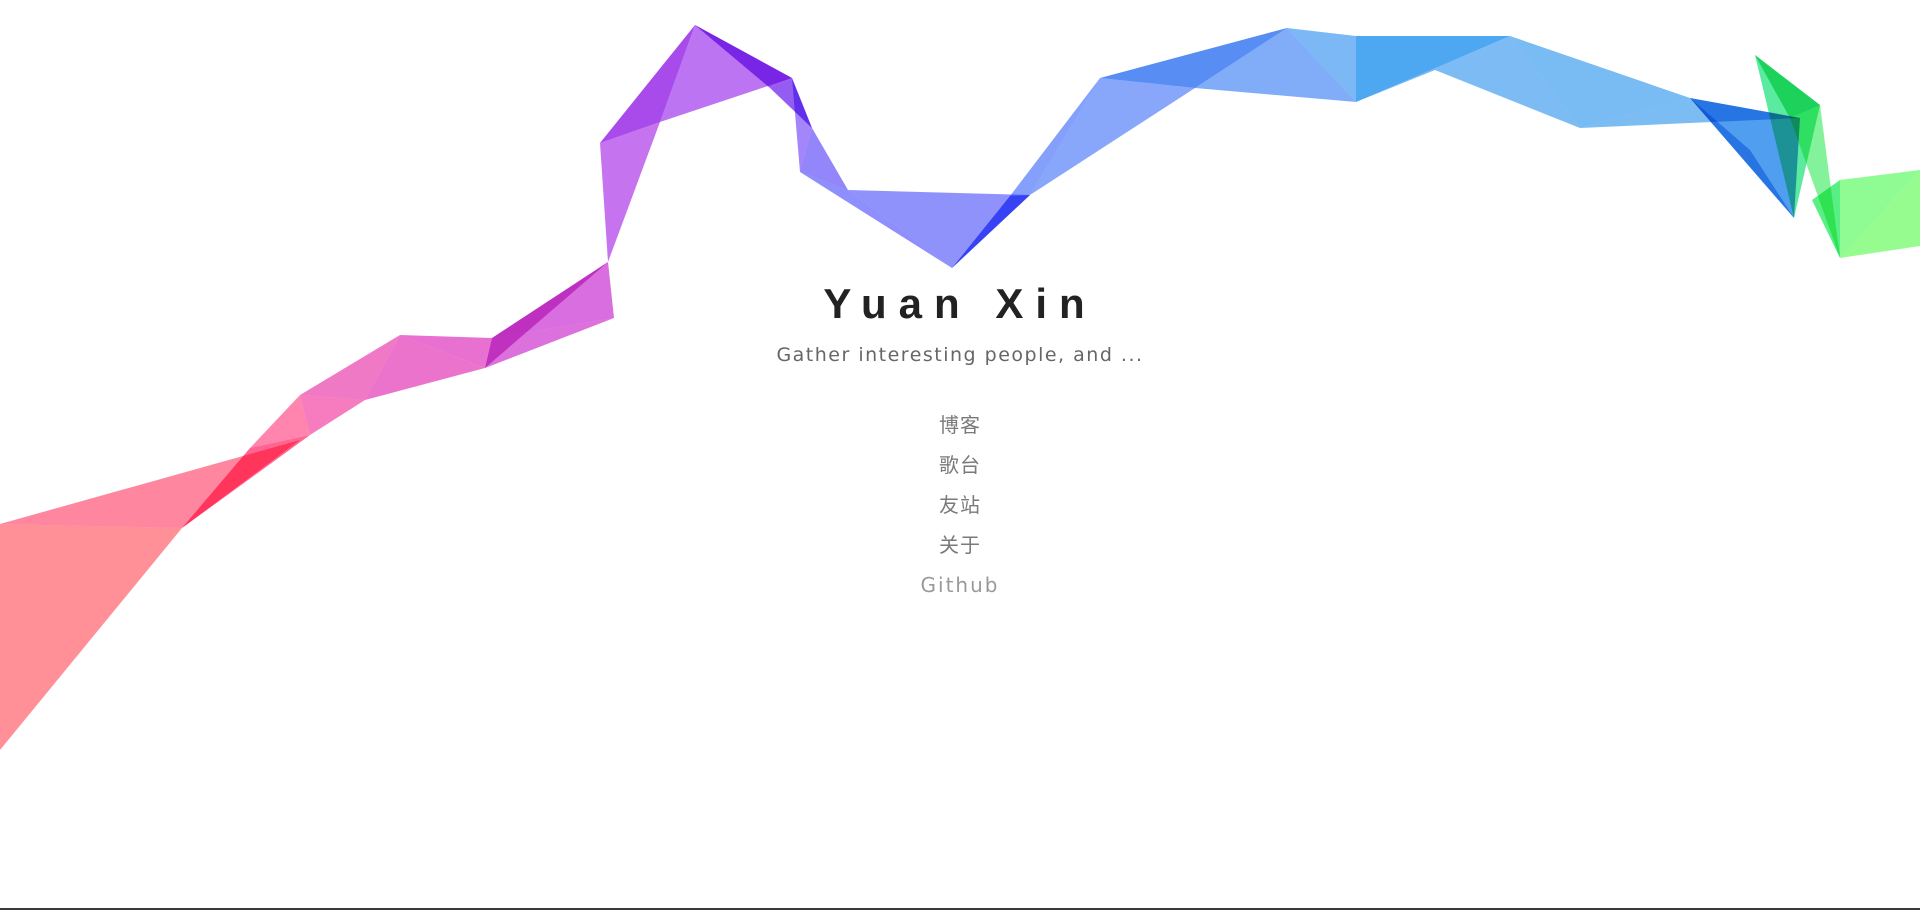  I want to click on nav-item-blog: 博客, so click(960, 430).